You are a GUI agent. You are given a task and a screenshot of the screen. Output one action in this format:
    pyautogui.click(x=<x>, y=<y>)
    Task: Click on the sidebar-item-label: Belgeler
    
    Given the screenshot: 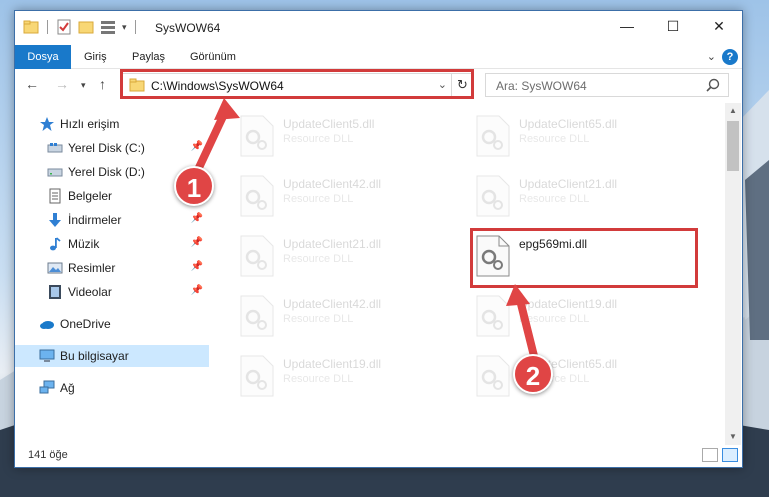 What is the action you would take?
    pyautogui.click(x=90, y=196)
    